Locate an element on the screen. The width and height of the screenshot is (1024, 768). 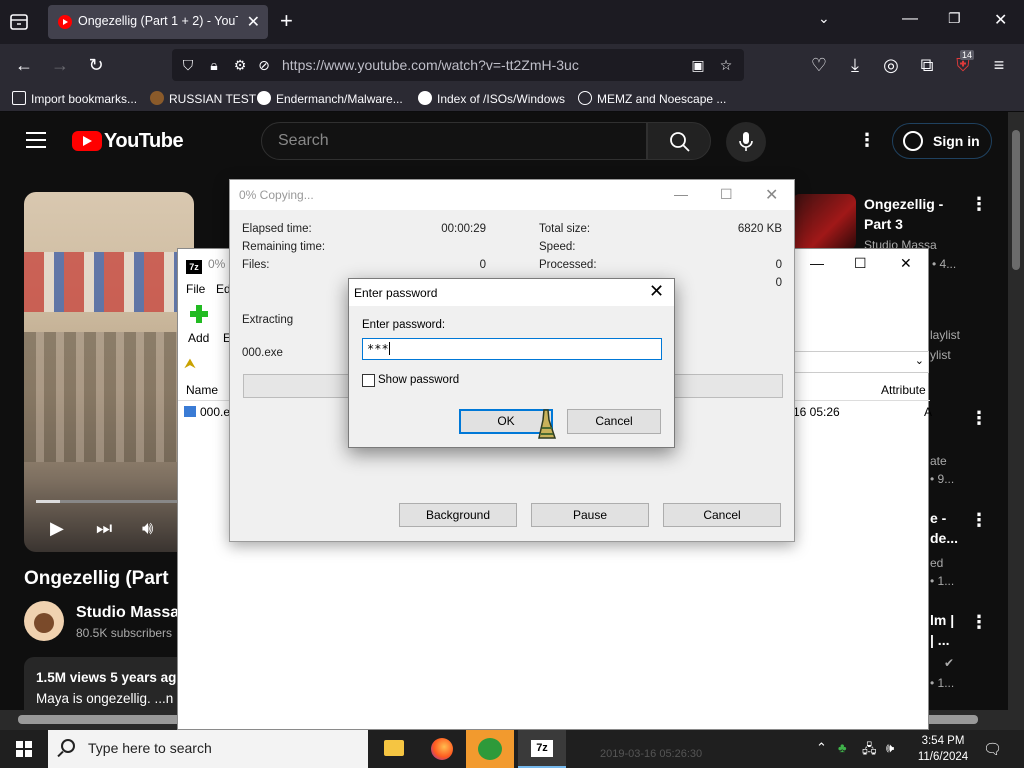
tab-title: Ongezellig (Part 1 + 2) - YouTube is located at coordinates (158, 21).